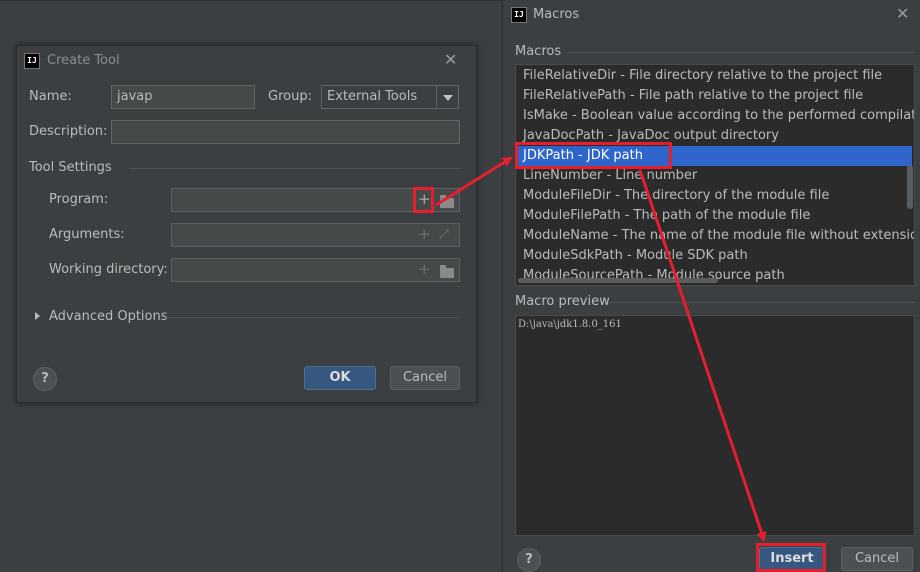  What do you see at coordinates (312, 317) in the screenshot?
I see `advanced-options-divider` at bounding box center [312, 317].